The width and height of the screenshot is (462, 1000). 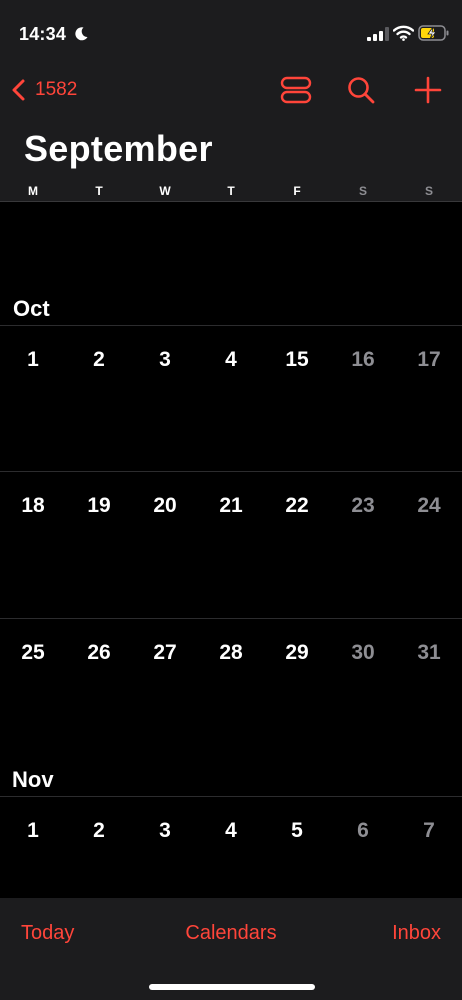 I want to click on calendars-button: Calendars, so click(x=230, y=933).